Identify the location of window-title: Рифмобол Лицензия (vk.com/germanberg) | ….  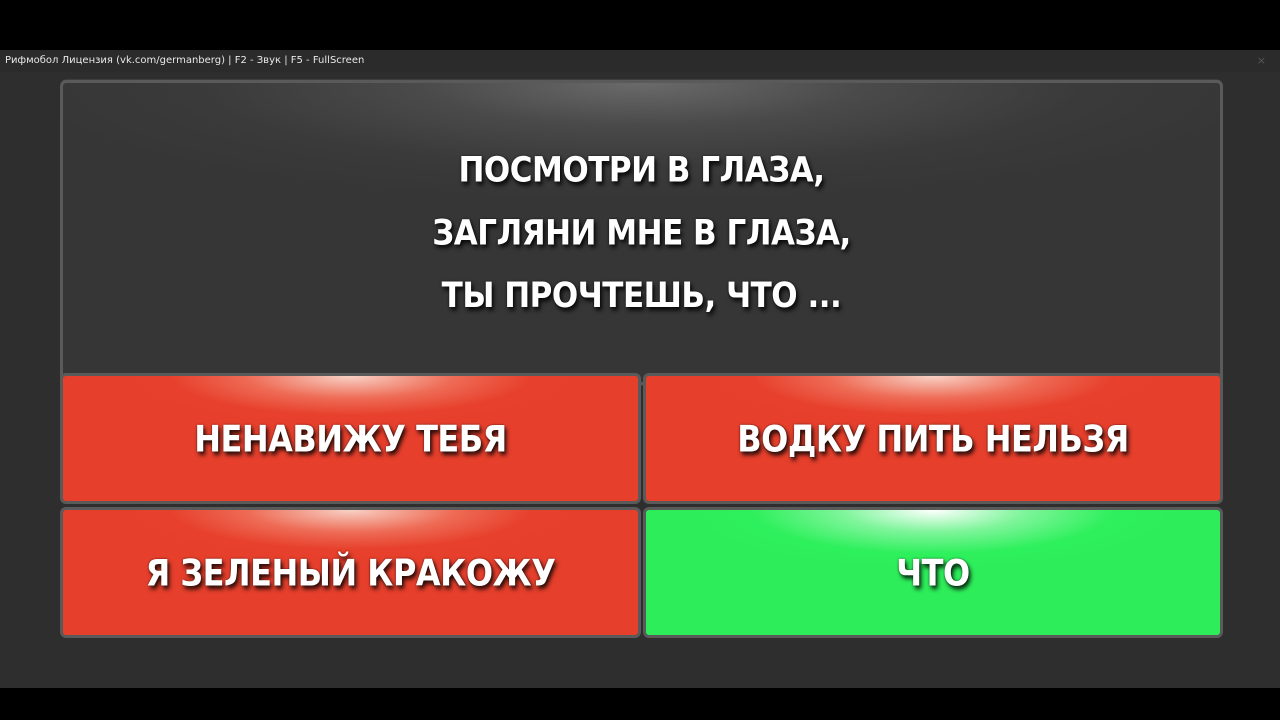
(185, 60).